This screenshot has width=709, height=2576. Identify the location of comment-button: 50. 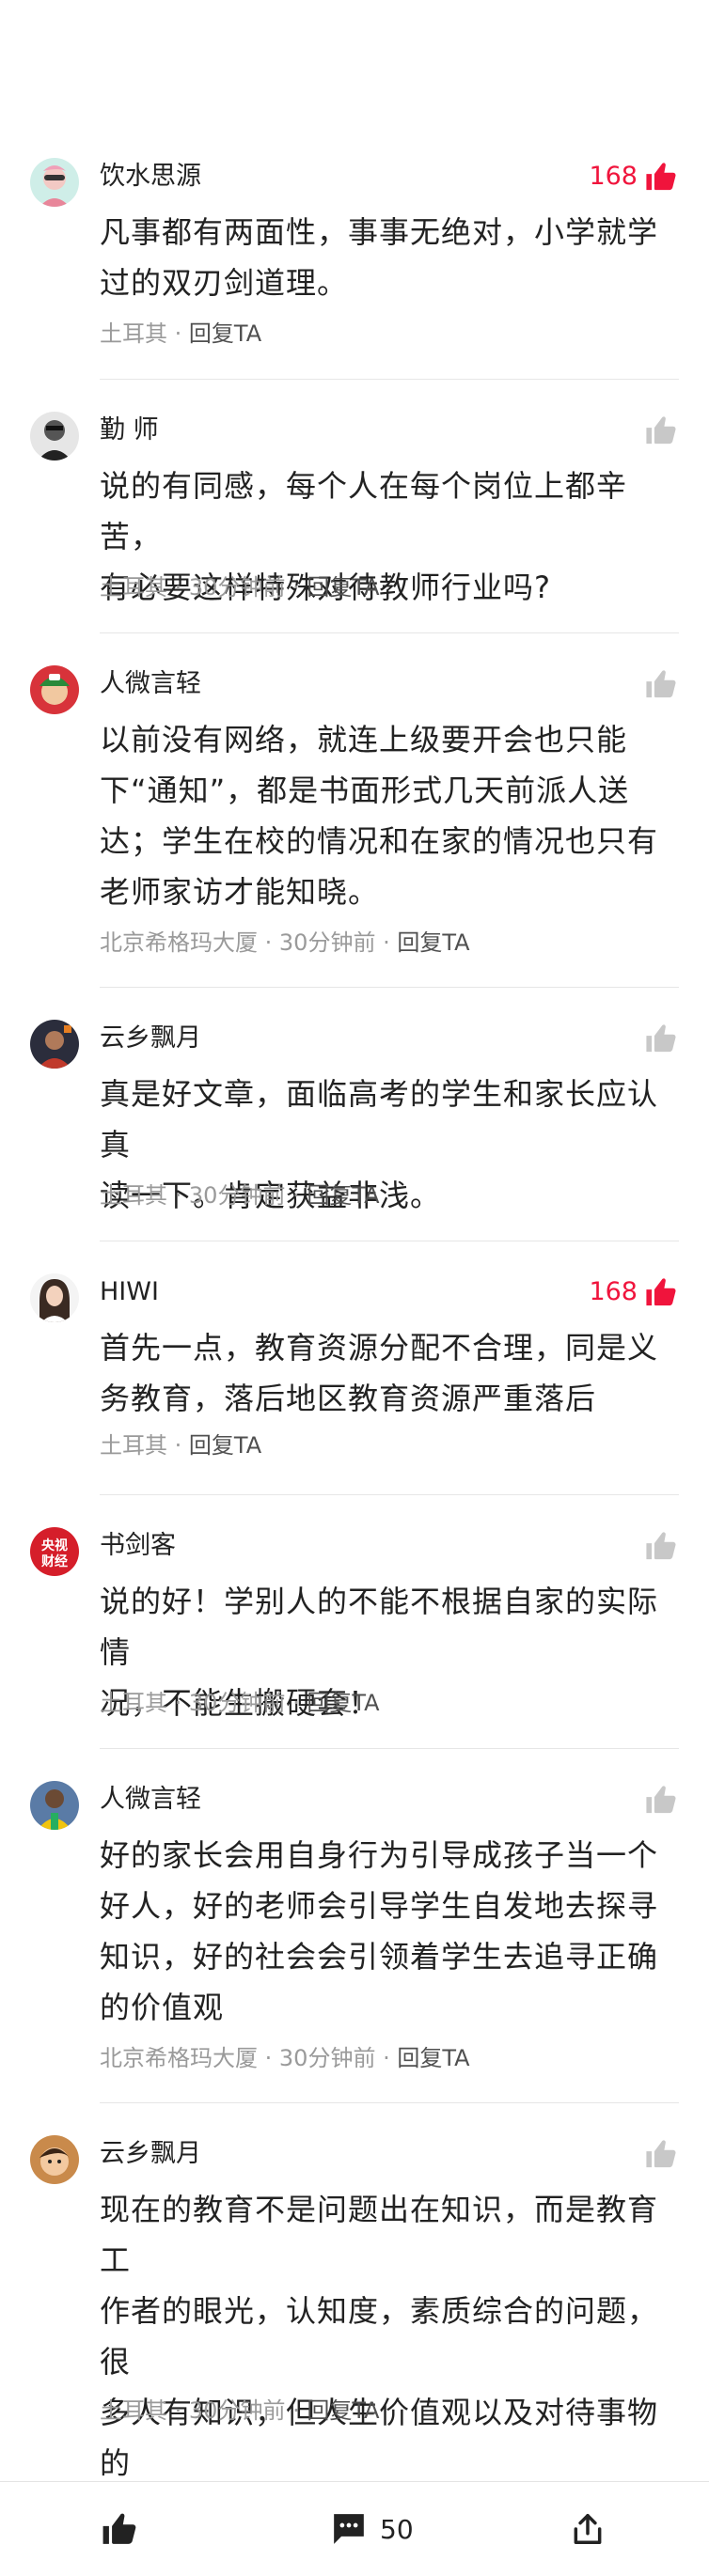
(372, 2529).